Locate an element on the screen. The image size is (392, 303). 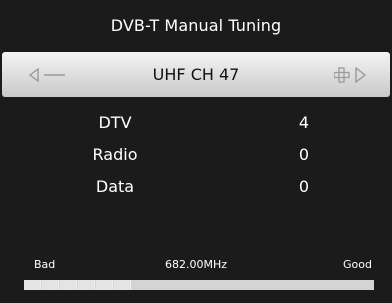
frequency-label: 682.00MHz is located at coordinates (196, 264).